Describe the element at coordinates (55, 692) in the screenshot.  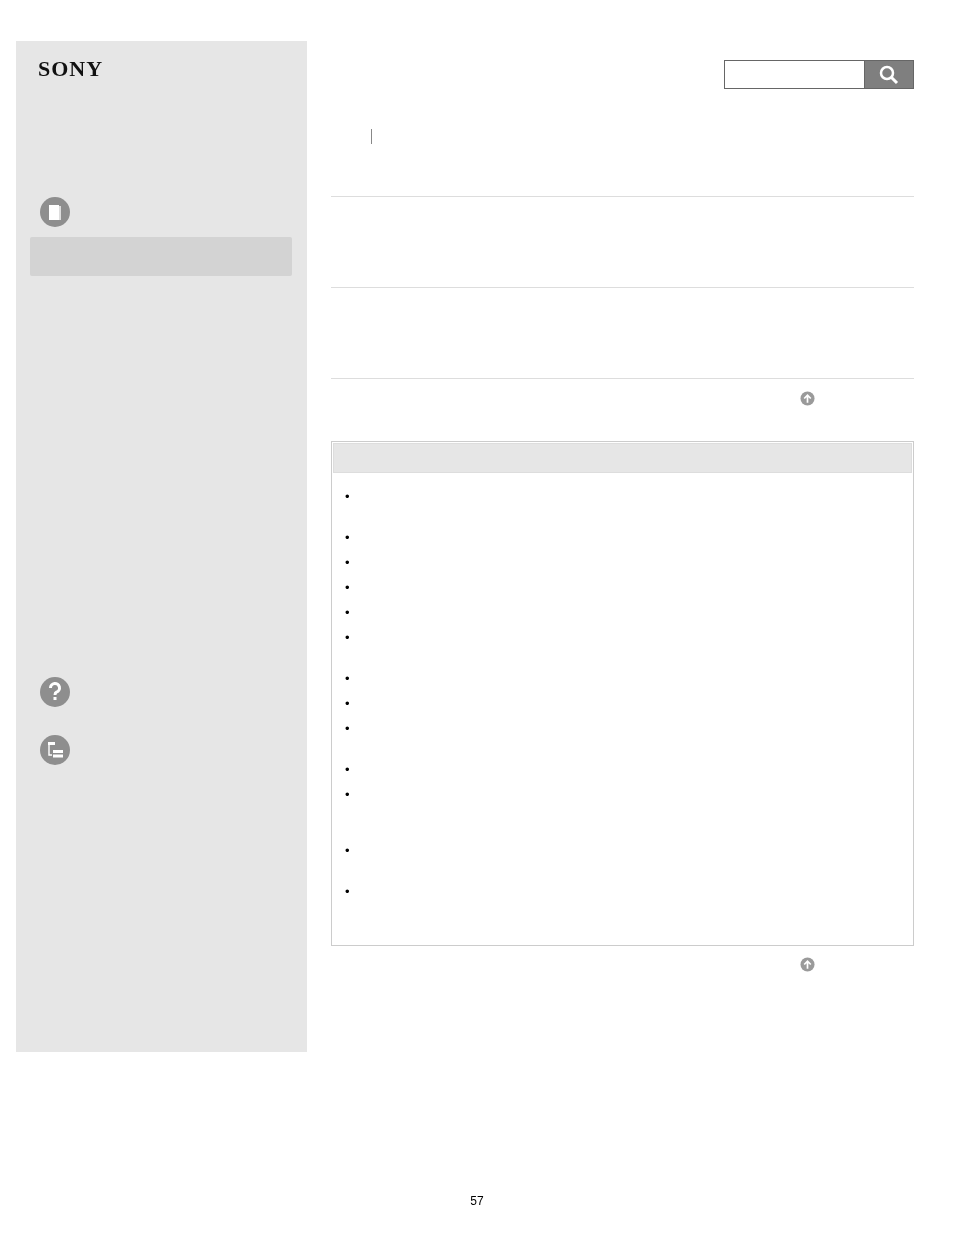
I see `help-icon` at that location.